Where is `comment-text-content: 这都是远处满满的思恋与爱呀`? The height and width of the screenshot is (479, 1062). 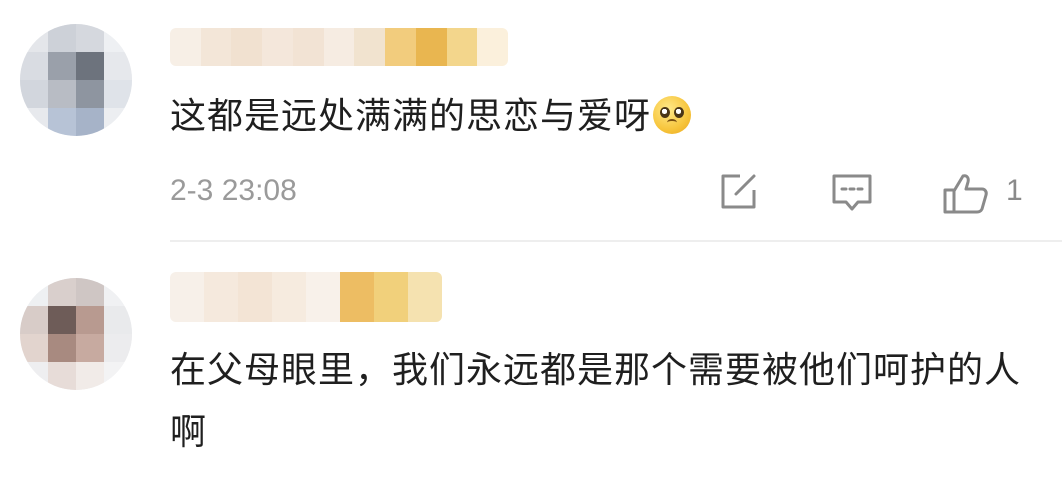 comment-text-content: 这都是远处满满的思恋与爱呀 is located at coordinates (411, 116).